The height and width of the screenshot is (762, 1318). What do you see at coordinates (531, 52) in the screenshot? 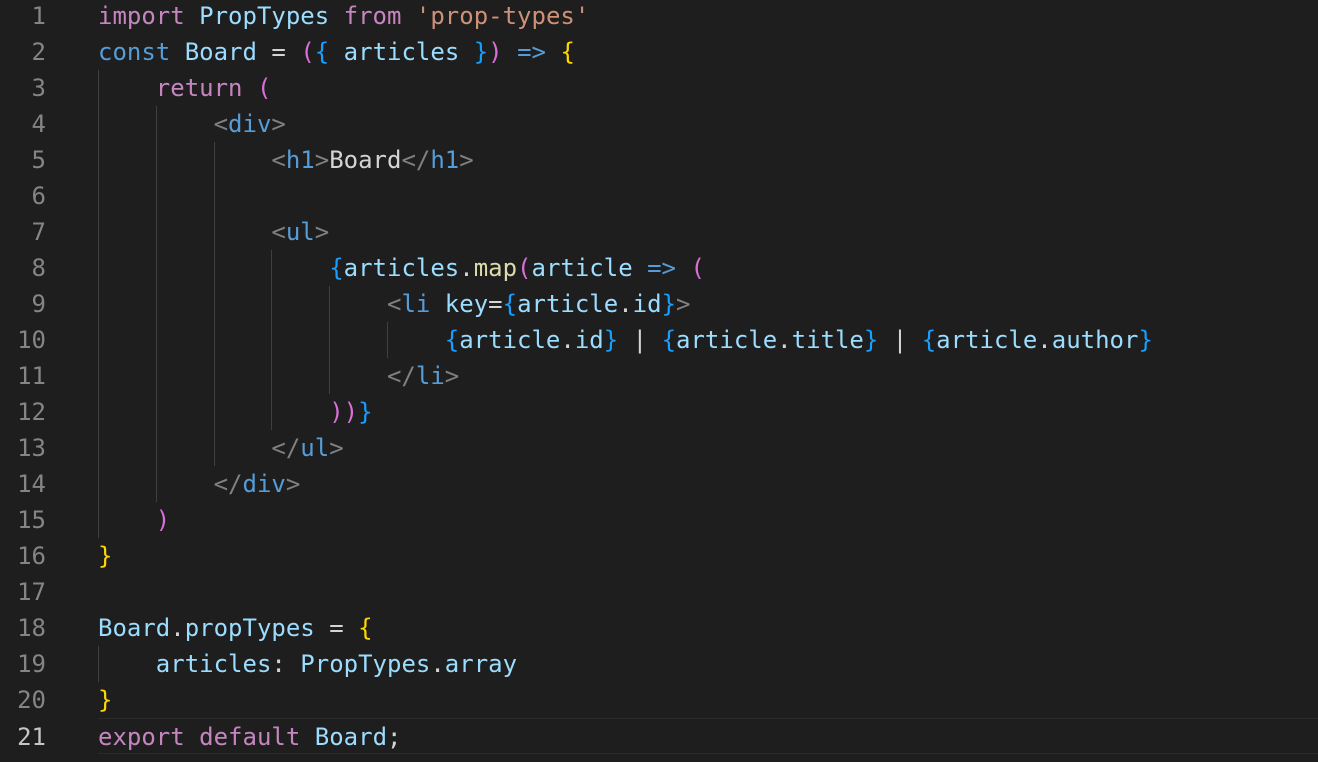
I see `code-token: =>` at bounding box center [531, 52].